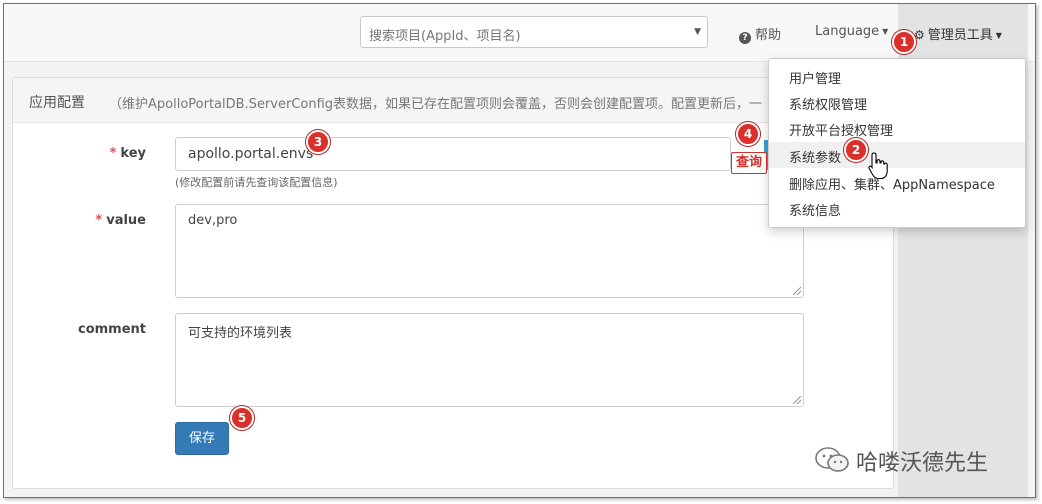 This screenshot has height=504, width=1042. What do you see at coordinates (489, 251) in the screenshot?
I see `value-textarea: dev,pro` at bounding box center [489, 251].